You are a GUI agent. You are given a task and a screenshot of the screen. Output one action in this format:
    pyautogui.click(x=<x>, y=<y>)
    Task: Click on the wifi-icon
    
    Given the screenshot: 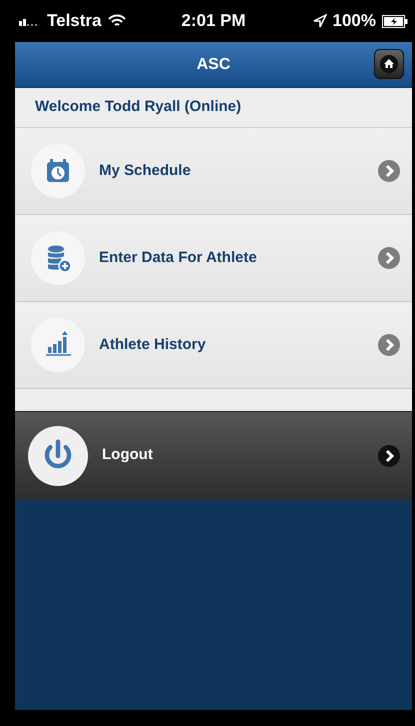 What is the action you would take?
    pyautogui.click(x=117, y=21)
    